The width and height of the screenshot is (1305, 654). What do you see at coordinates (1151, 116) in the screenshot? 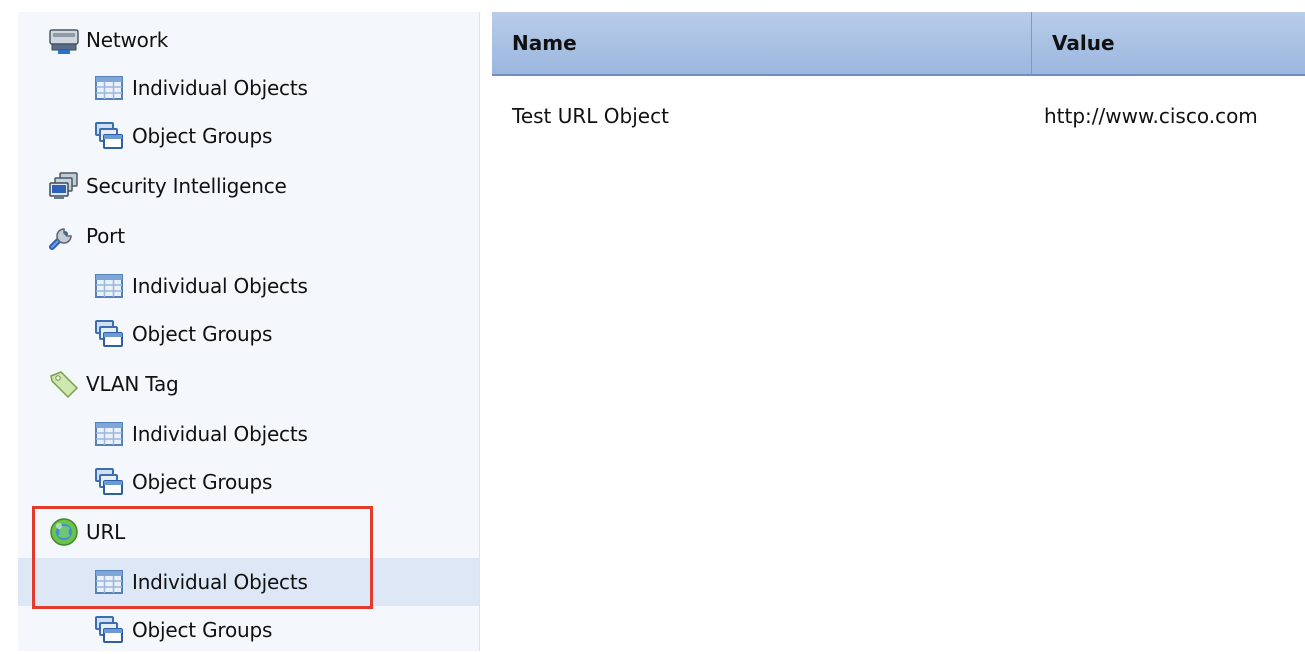
I see `cell-value: http://www.cisco.com` at bounding box center [1151, 116].